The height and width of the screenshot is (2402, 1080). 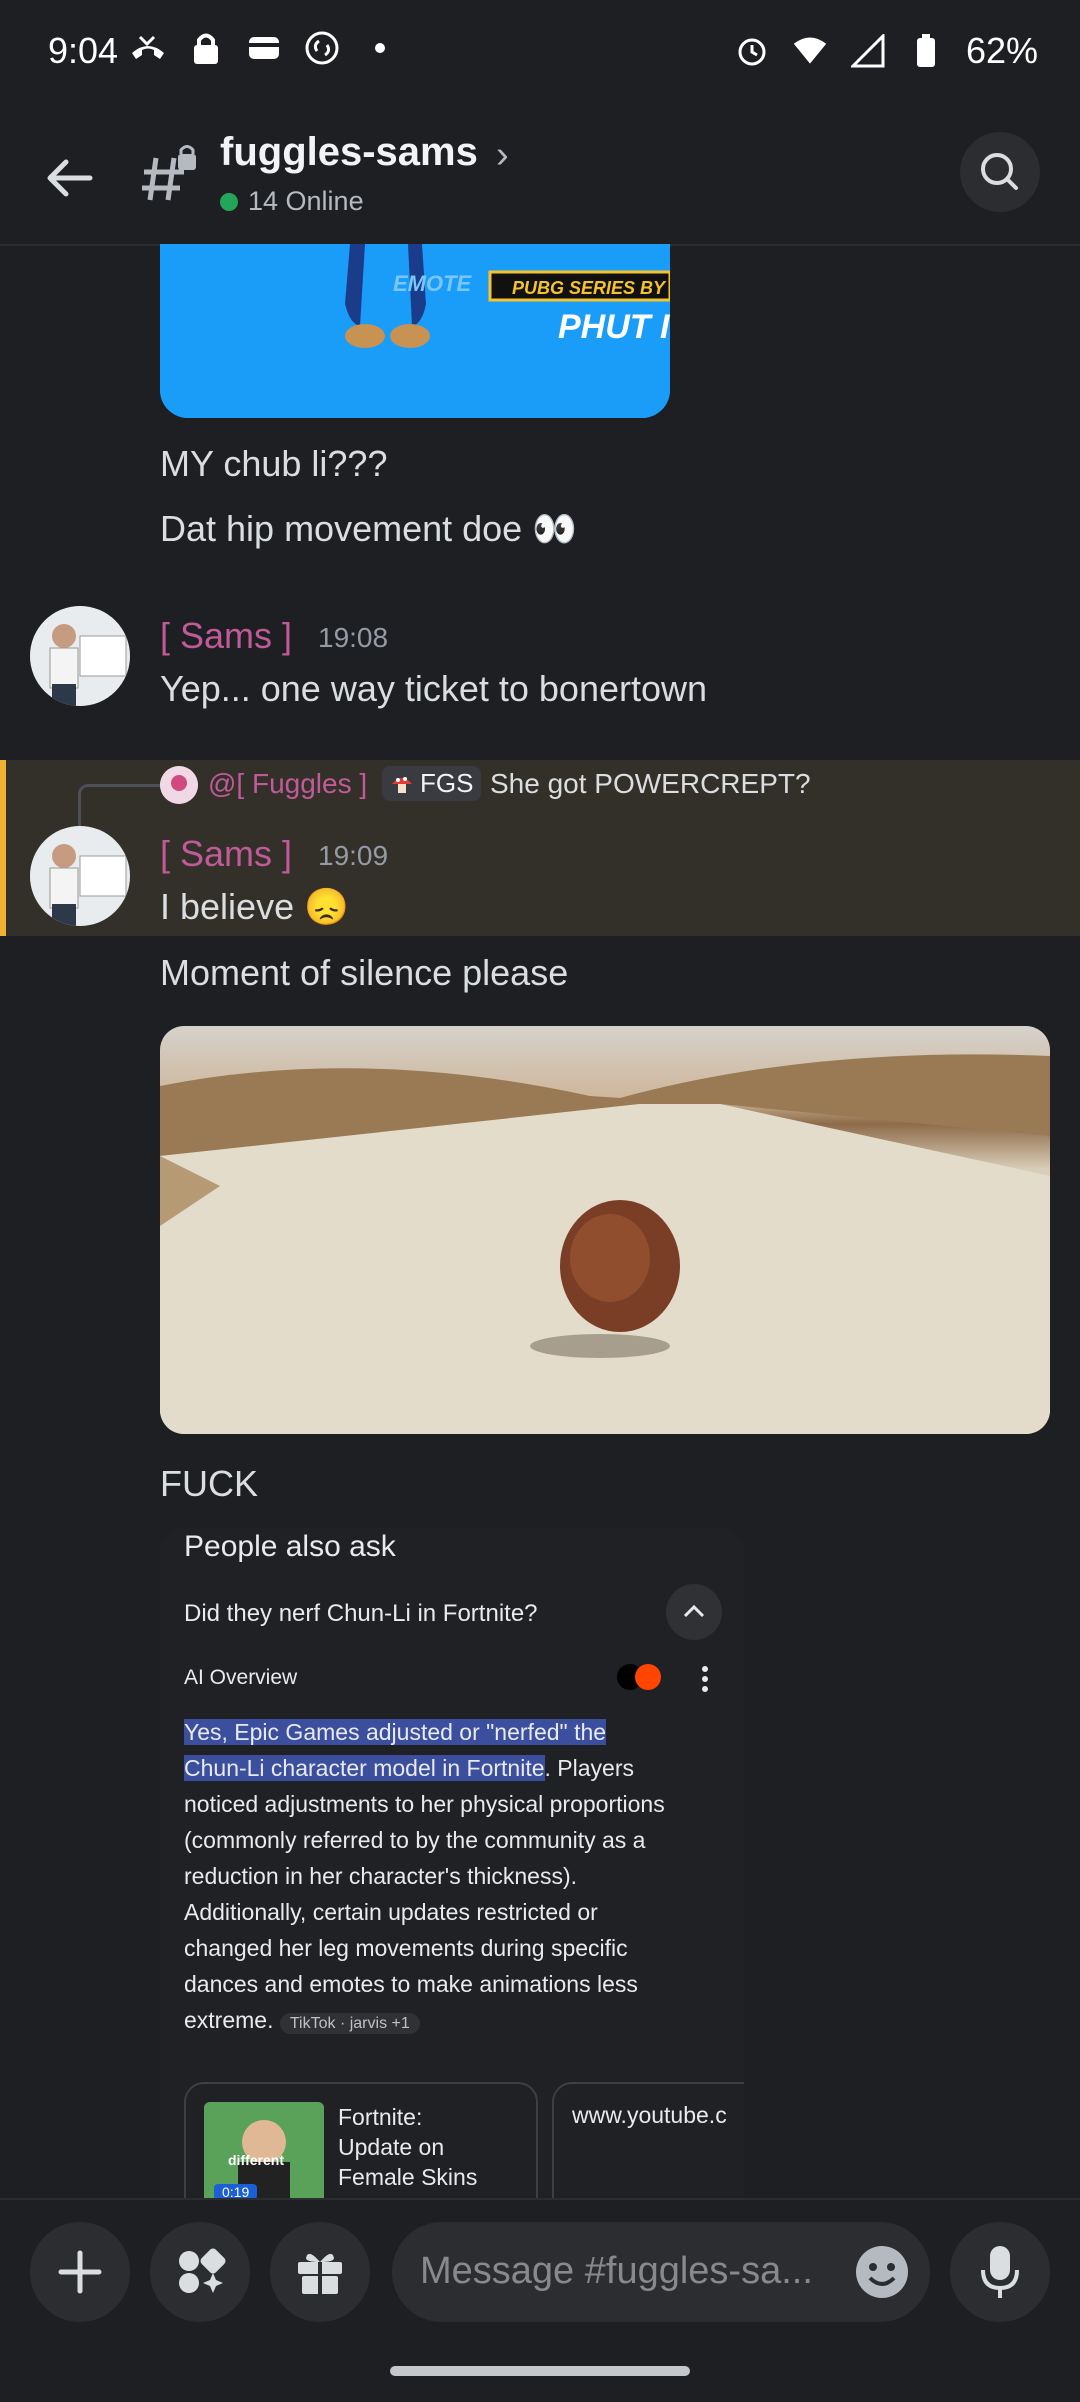 What do you see at coordinates (353, 637) in the screenshot?
I see `message-timestamp: 19:08` at bounding box center [353, 637].